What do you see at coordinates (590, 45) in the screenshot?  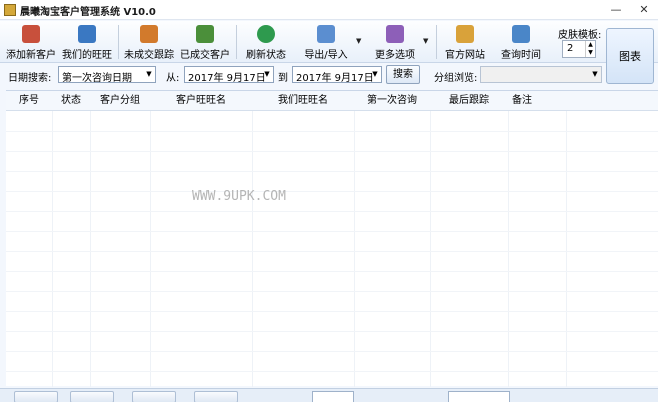 I see `spin-up-icon: ▲` at bounding box center [590, 45].